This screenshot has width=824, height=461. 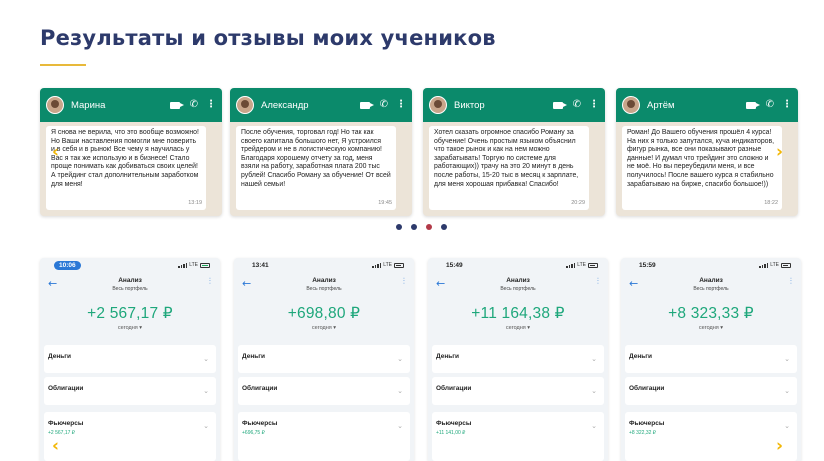 I want to click on accordion-row: Фьючерсы +696,75 ₽ ⌄, so click(x=324, y=436).